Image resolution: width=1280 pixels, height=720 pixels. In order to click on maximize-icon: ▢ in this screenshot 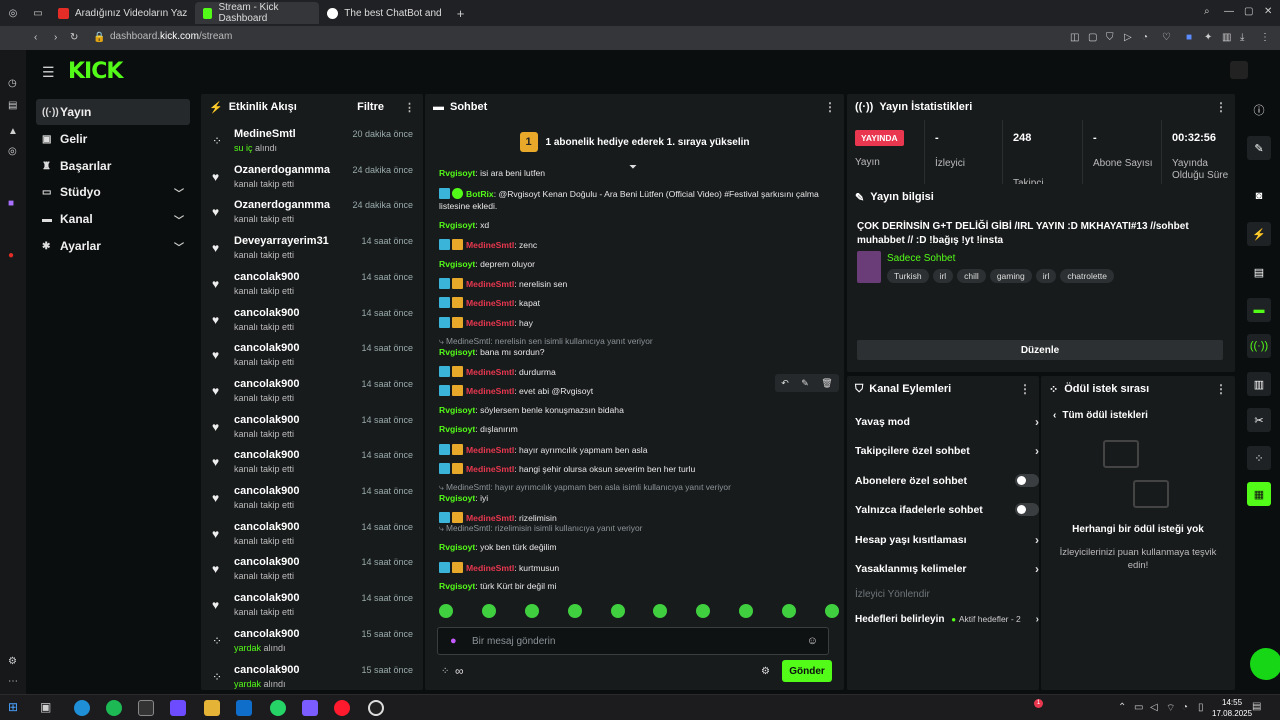, I will do `click(1248, 11)`.